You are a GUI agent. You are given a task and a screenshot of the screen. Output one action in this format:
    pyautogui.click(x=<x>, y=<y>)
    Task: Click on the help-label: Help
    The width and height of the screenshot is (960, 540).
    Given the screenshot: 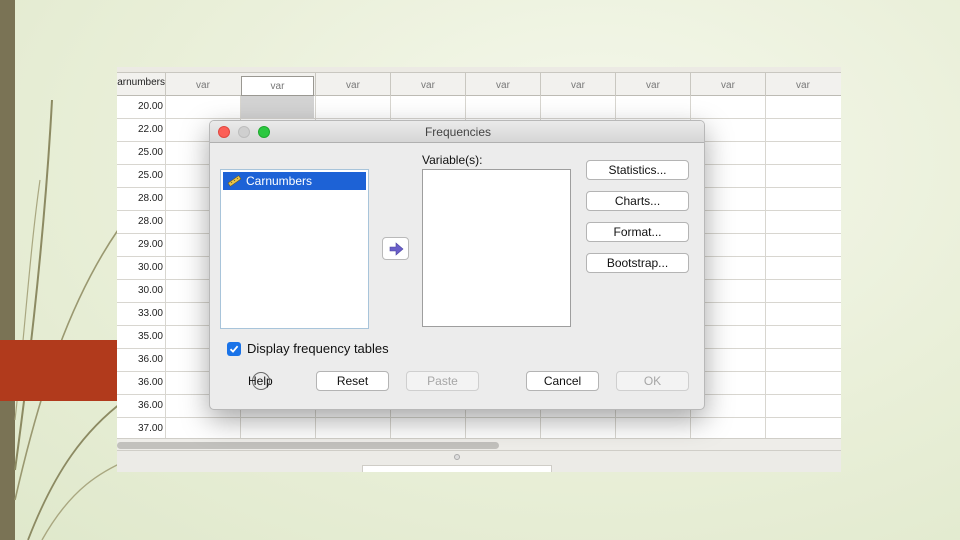 What is the action you would take?
    pyautogui.click(x=260, y=381)
    